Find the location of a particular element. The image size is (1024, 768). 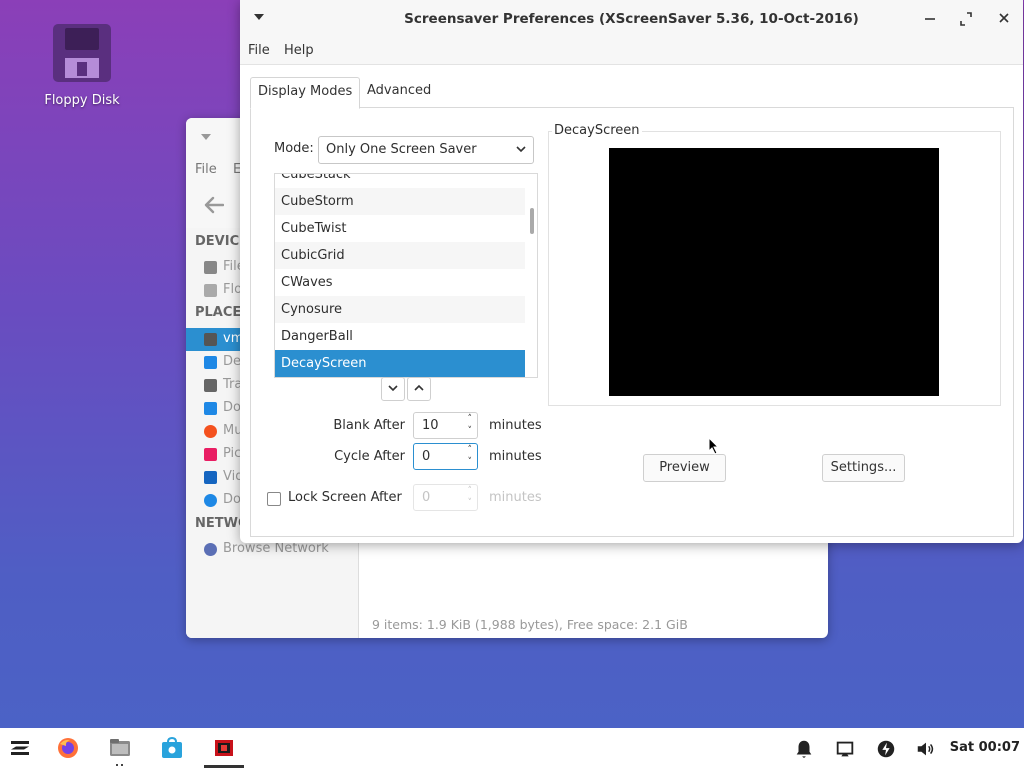

mode-select-value: Only One Screen Saver is located at coordinates (401, 149).